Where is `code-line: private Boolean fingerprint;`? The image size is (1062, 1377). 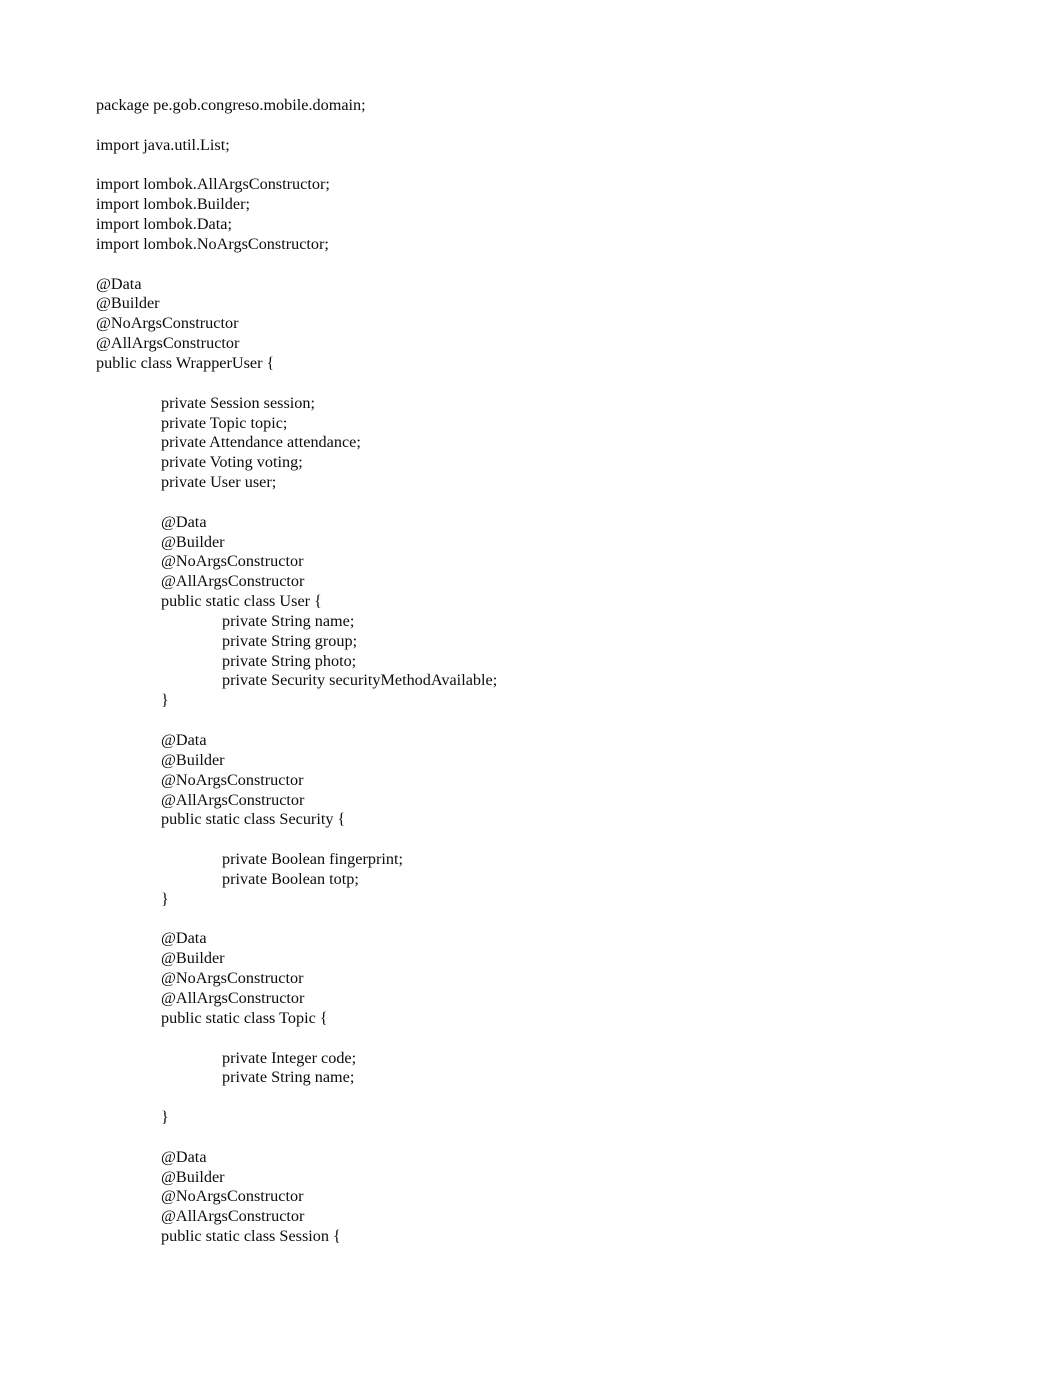 code-line: private Boolean fingerprint; is located at coordinates (312, 859).